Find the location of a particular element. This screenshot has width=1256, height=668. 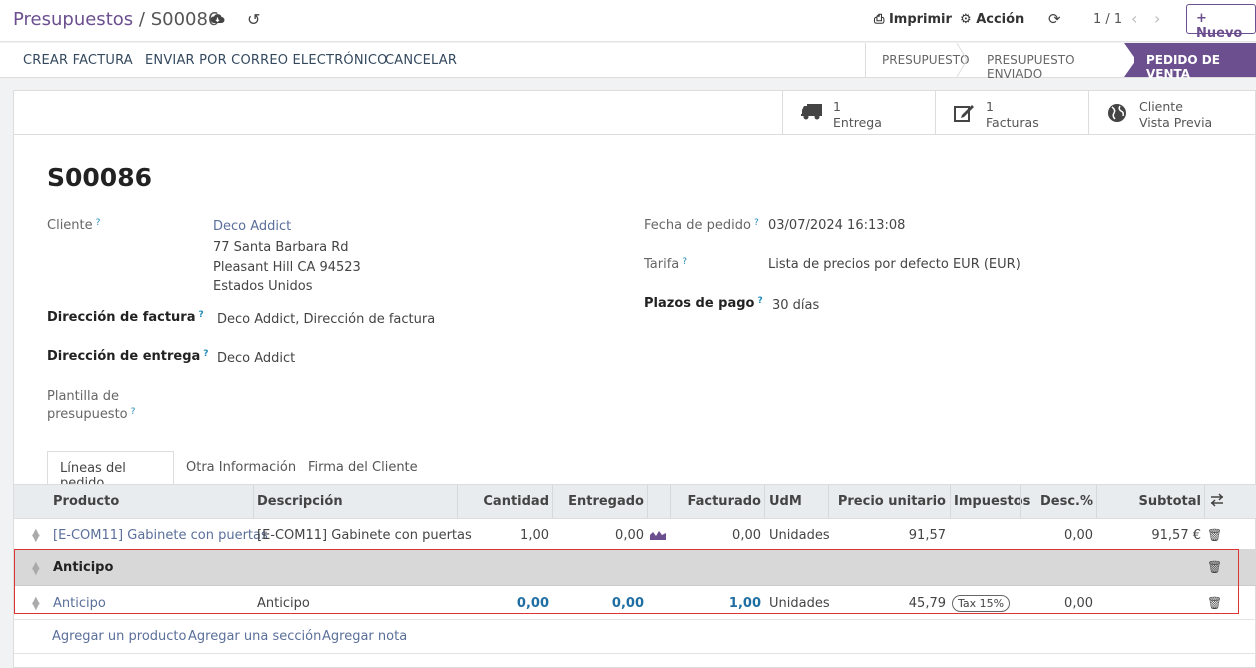

print-icon: ⎙ is located at coordinates (879, 19).